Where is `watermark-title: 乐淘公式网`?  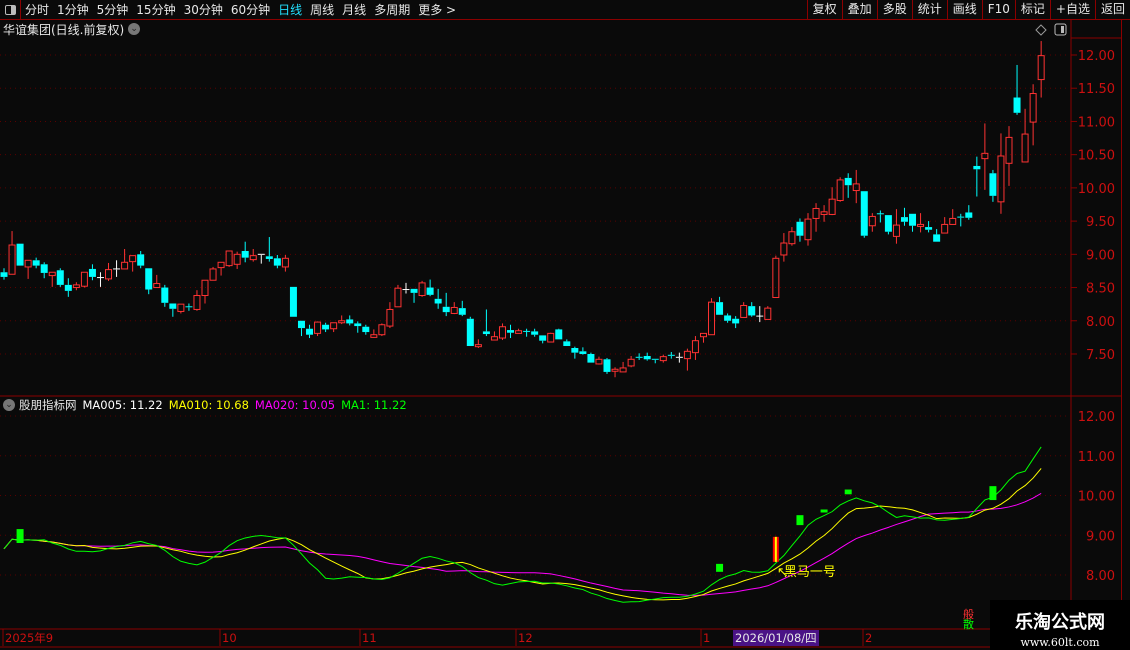 watermark-title: 乐淘公式网 is located at coordinates (1060, 622).